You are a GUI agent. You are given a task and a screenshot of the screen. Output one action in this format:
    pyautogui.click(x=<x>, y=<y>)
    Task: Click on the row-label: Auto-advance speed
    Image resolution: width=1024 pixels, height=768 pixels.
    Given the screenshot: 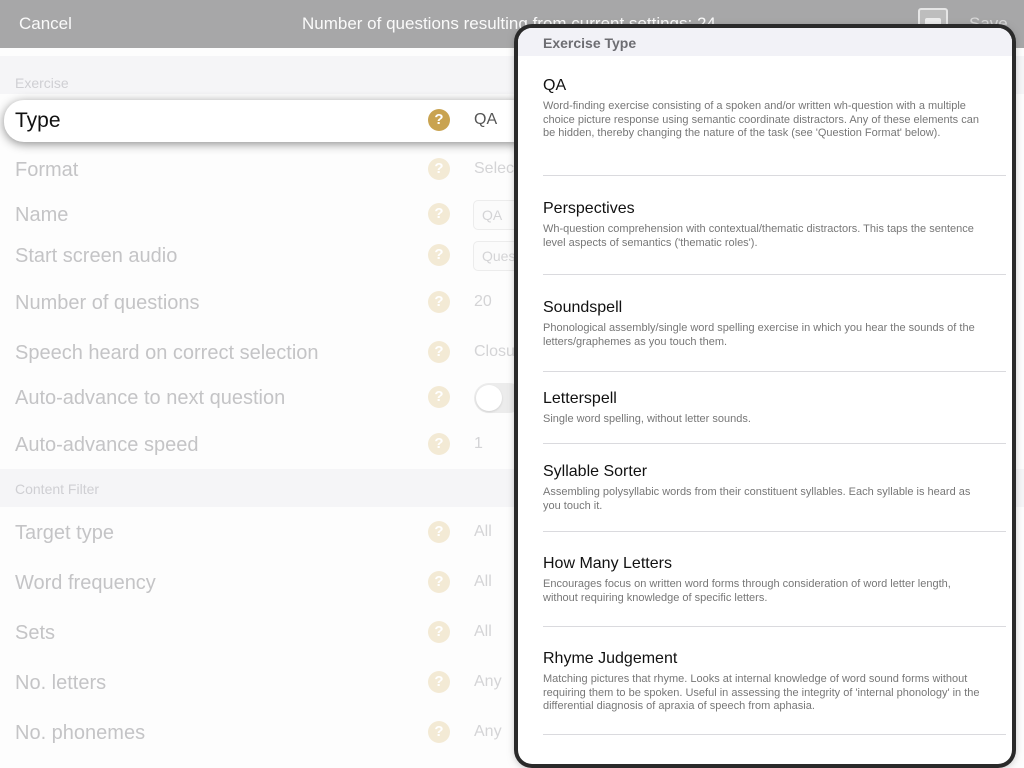 What is the action you would take?
    pyautogui.click(x=107, y=445)
    